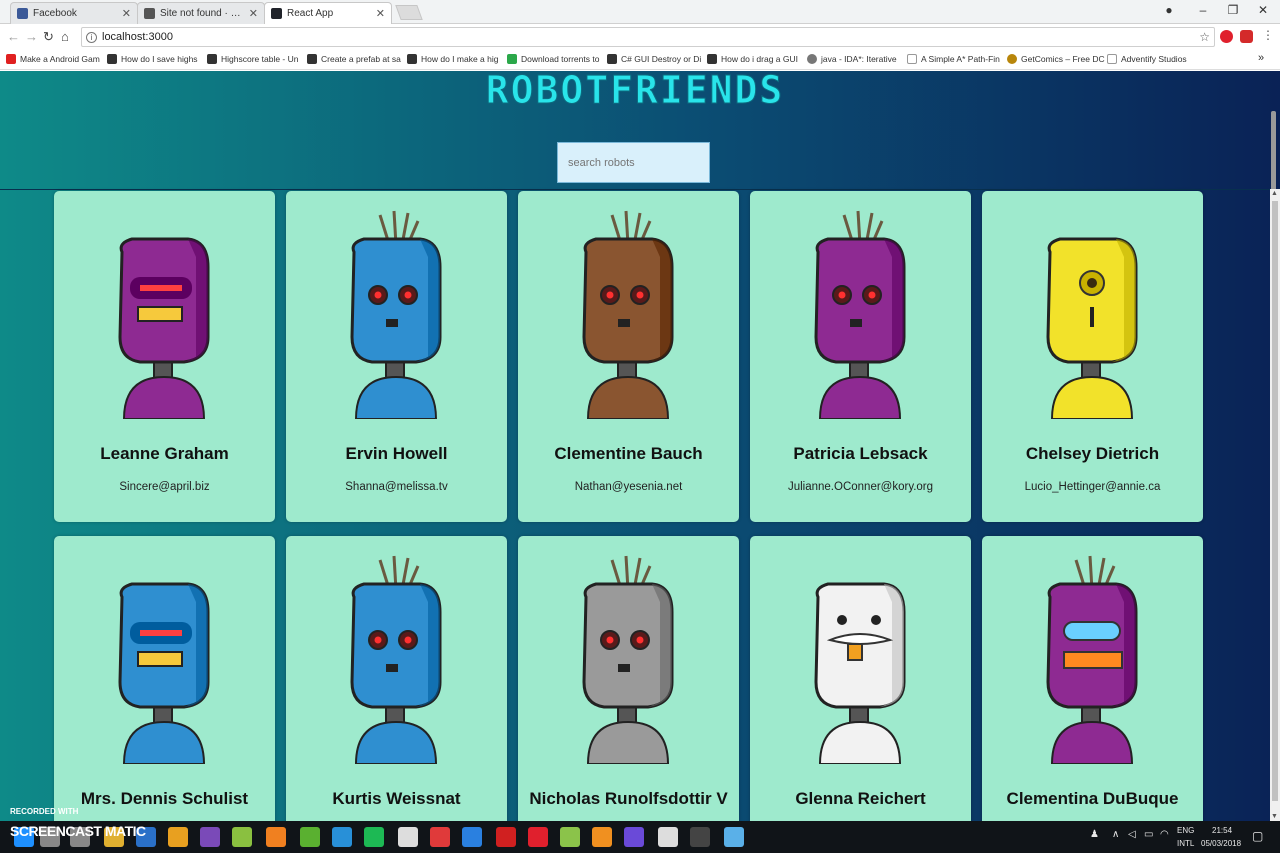  I want to click on bookmark-label: A Simple A* Path-Fin, so click(960, 59).